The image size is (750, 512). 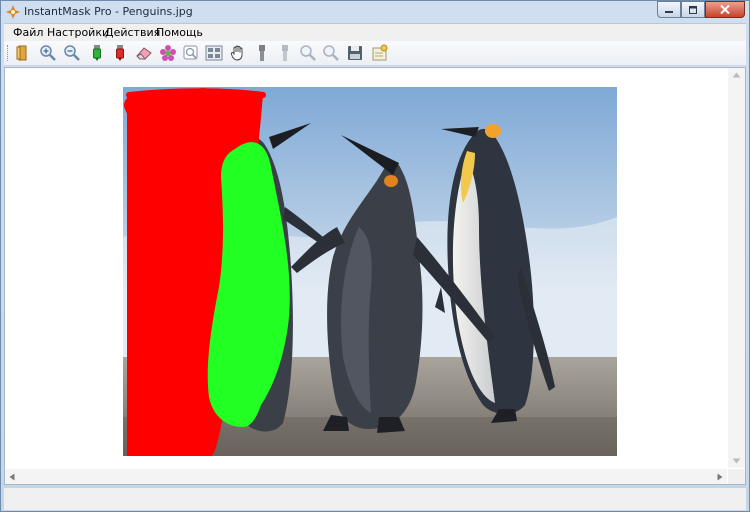 I want to click on layout-icon, so click(x=214, y=53).